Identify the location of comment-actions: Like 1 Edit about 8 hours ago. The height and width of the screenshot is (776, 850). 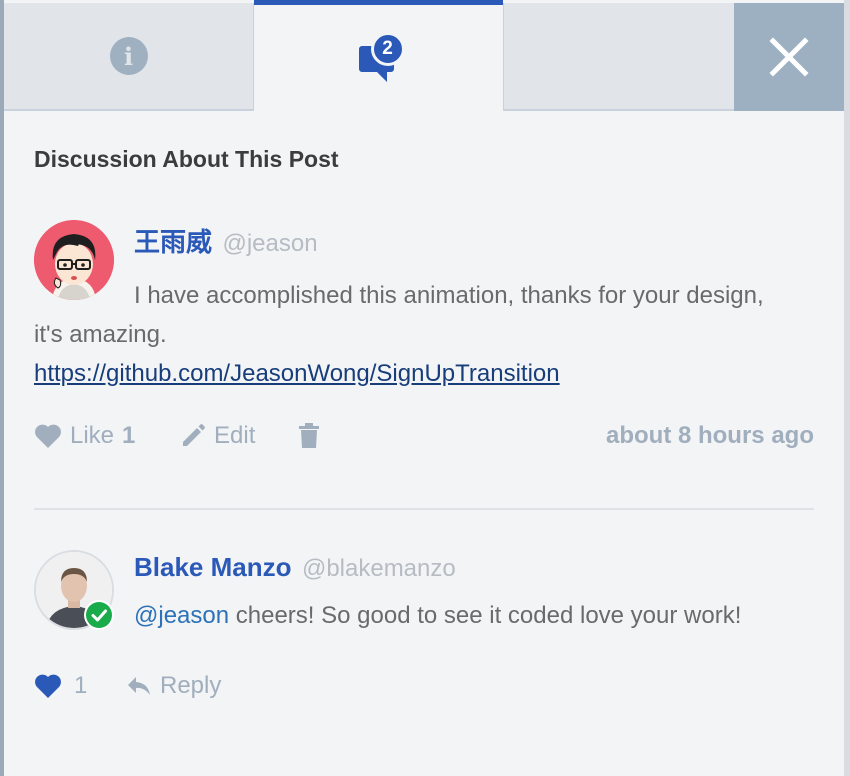
(424, 436).